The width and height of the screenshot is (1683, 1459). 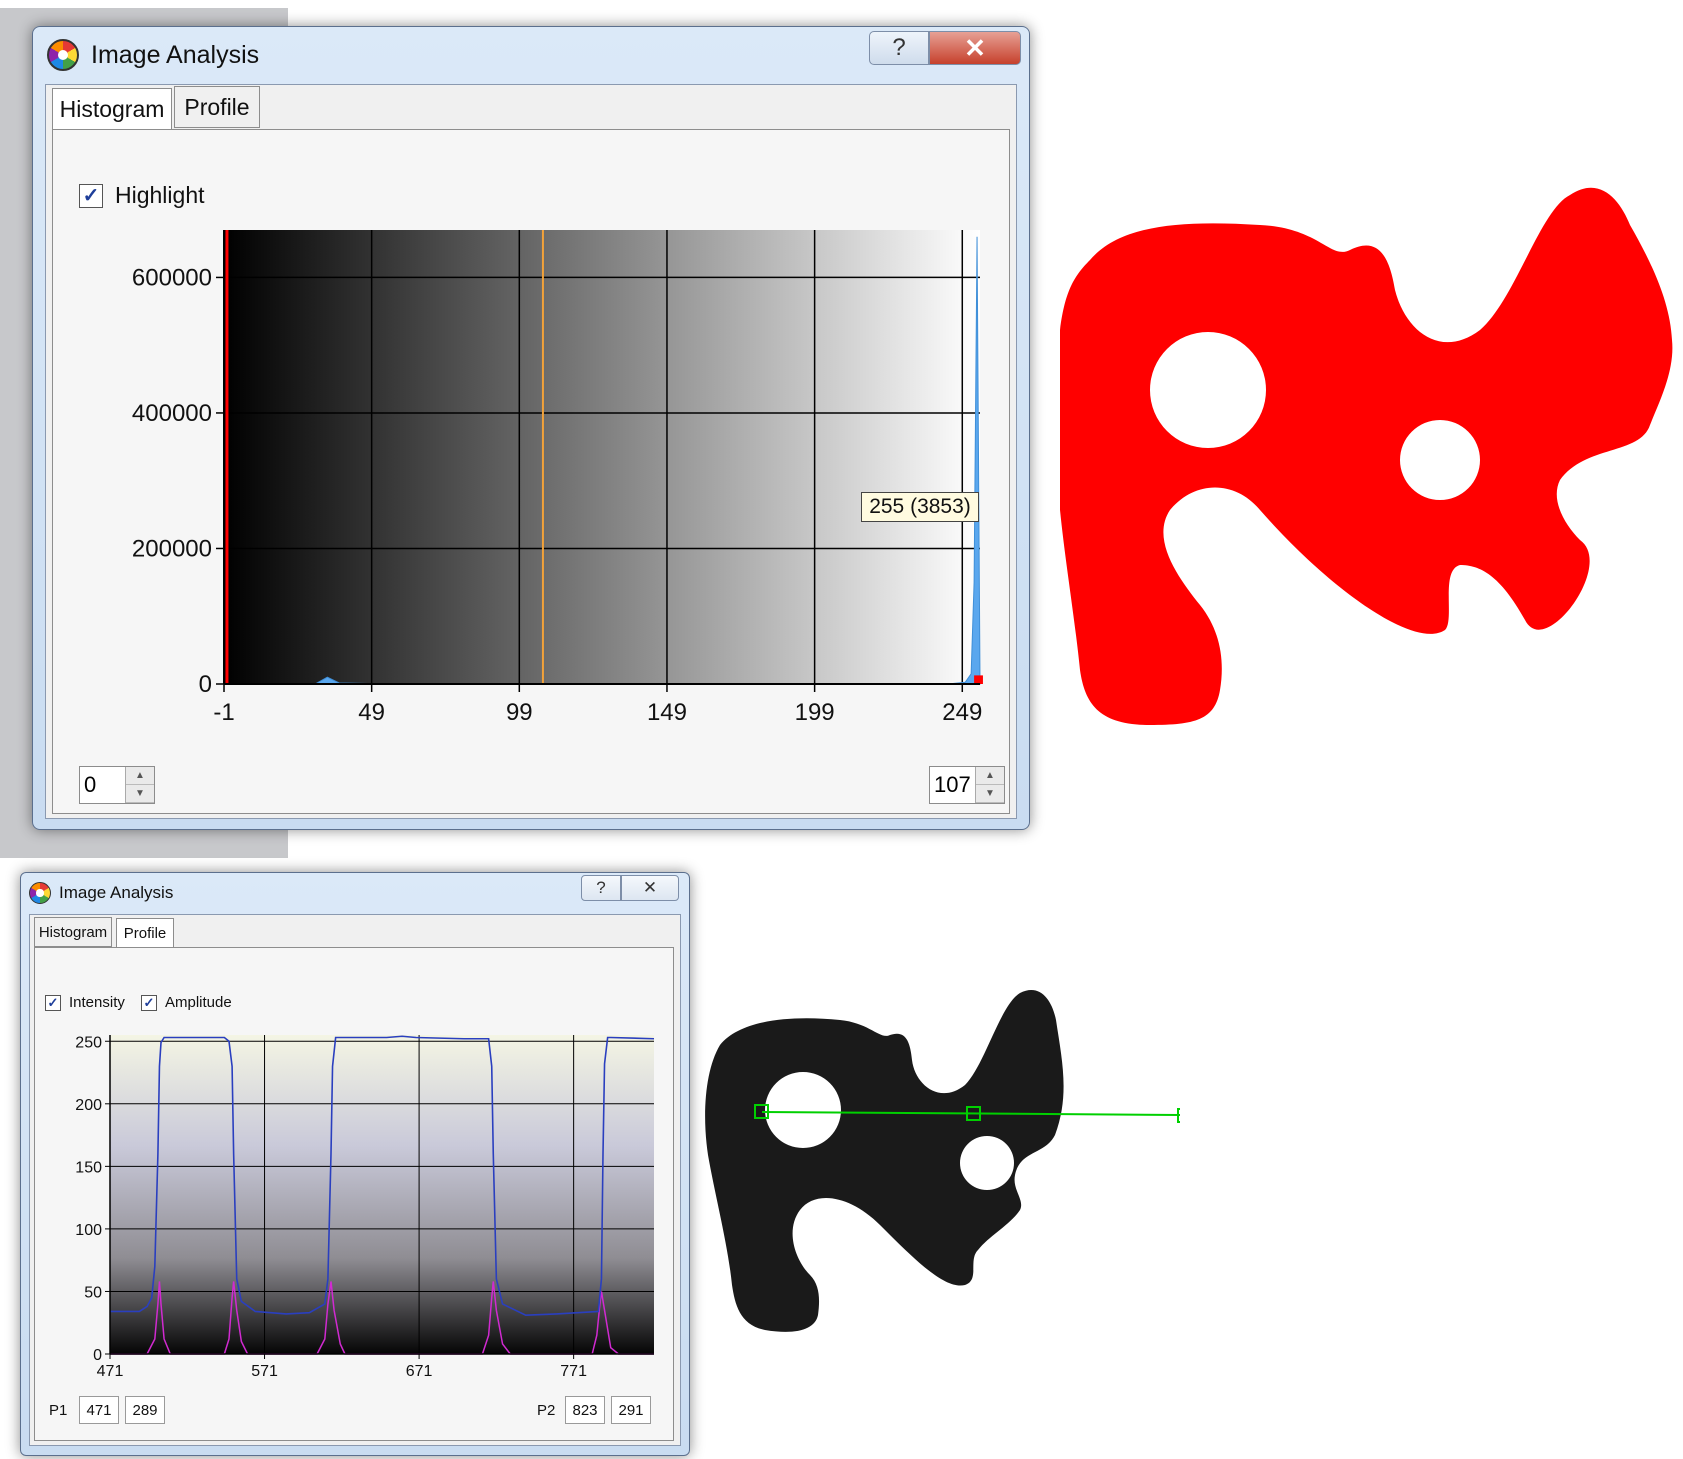 I want to click on tooltip: 255 (3853), so click(x=920, y=507).